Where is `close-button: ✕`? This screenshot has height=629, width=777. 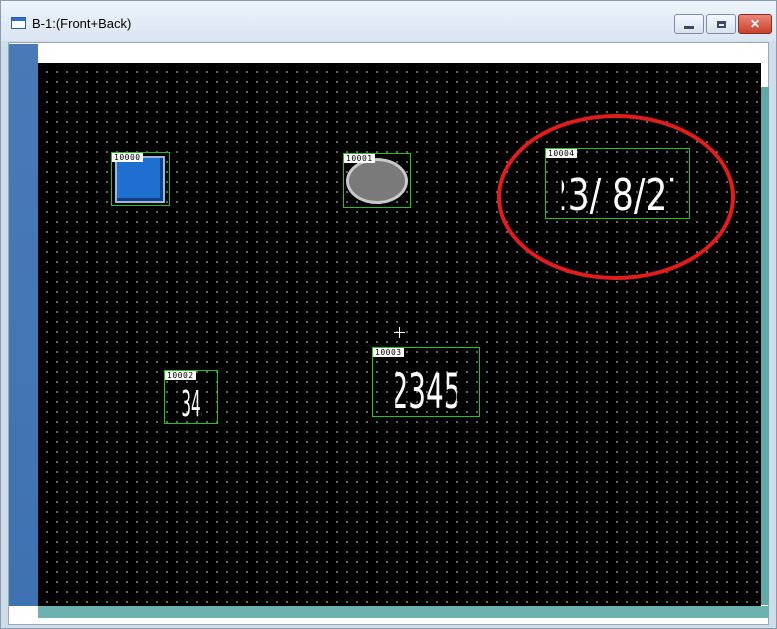 close-button: ✕ is located at coordinates (755, 24).